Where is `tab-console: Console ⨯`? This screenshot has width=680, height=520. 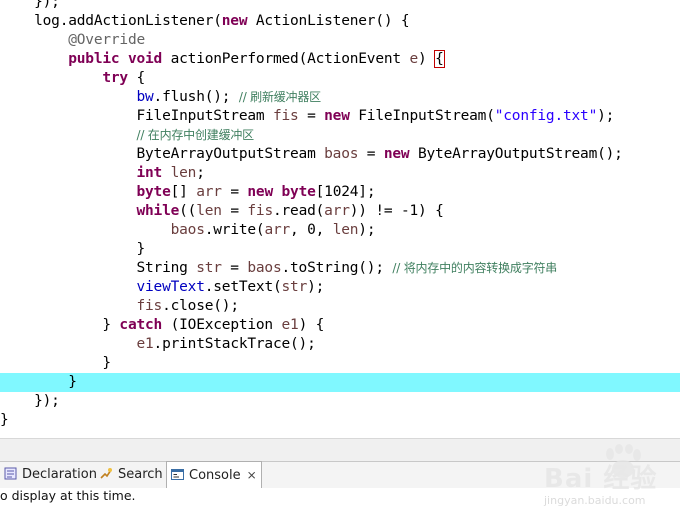
tab-console: Console ⨯ is located at coordinates (214, 475).